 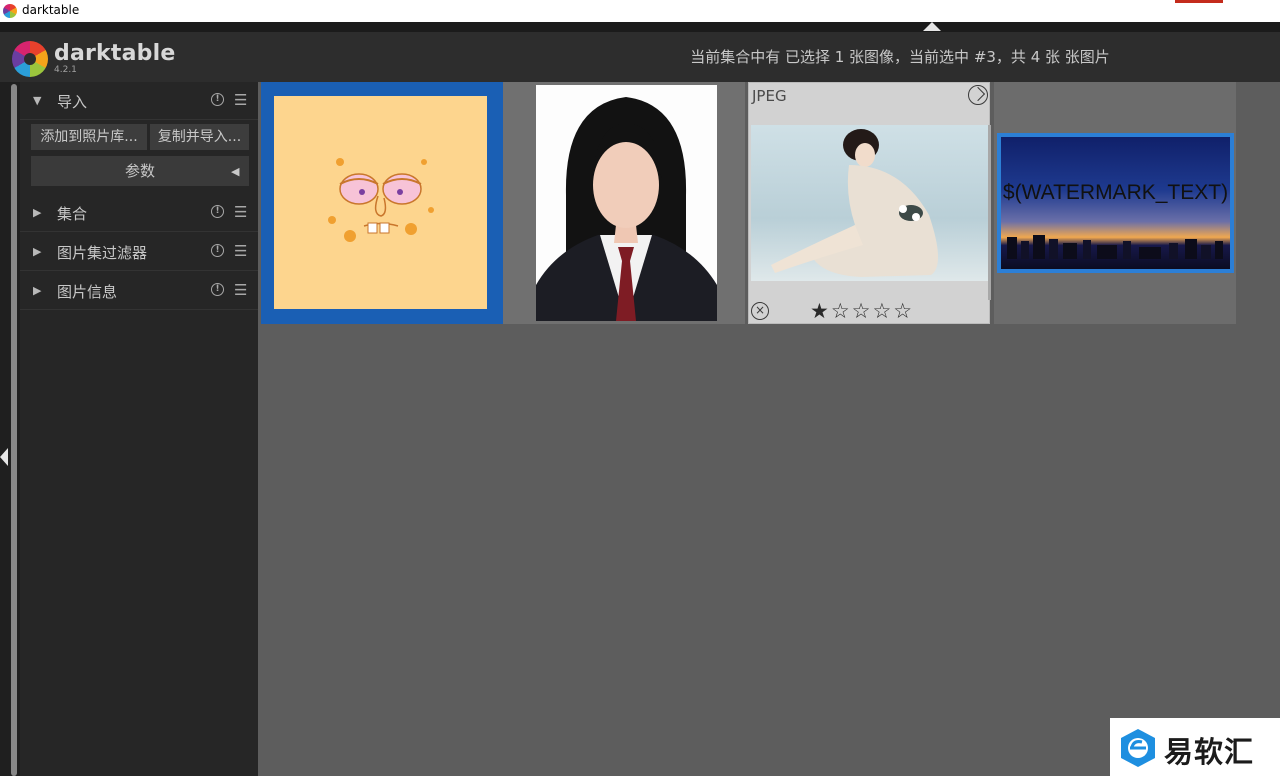 I want to click on module-collections-header: ▶ 集合 ! ☰, so click(x=139, y=213).